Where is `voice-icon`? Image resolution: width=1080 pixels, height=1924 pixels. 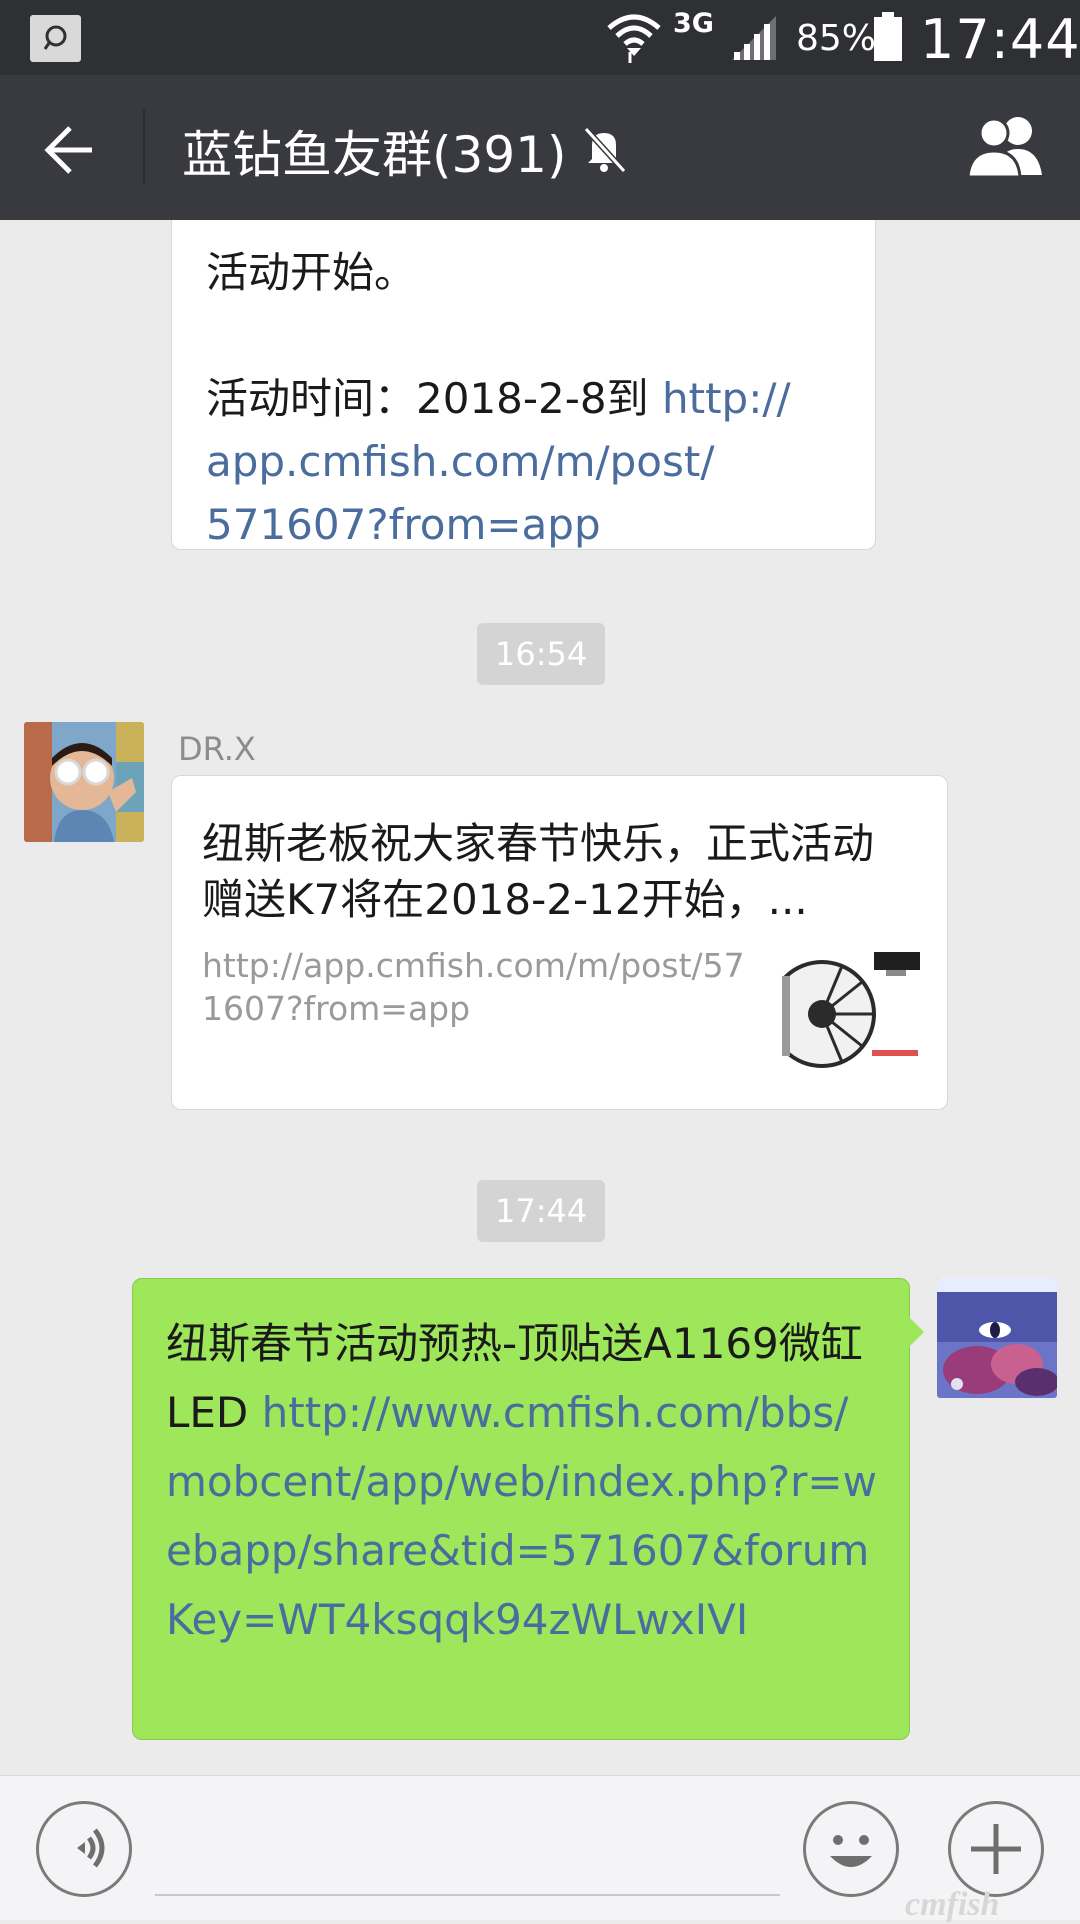
voice-icon is located at coordinates (91, 1848).